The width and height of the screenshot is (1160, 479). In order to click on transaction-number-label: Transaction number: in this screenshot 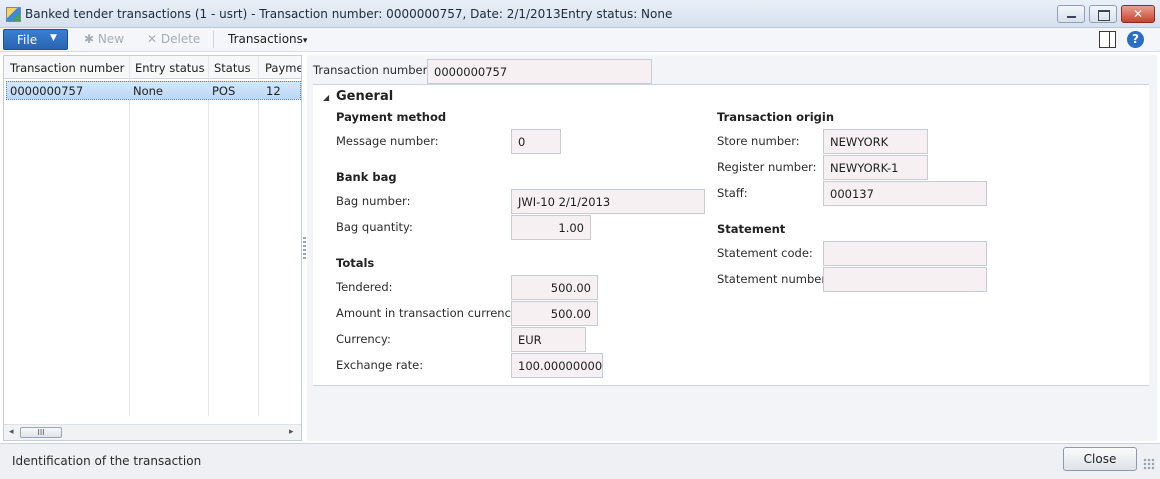, I will do `click(372, 70)`.